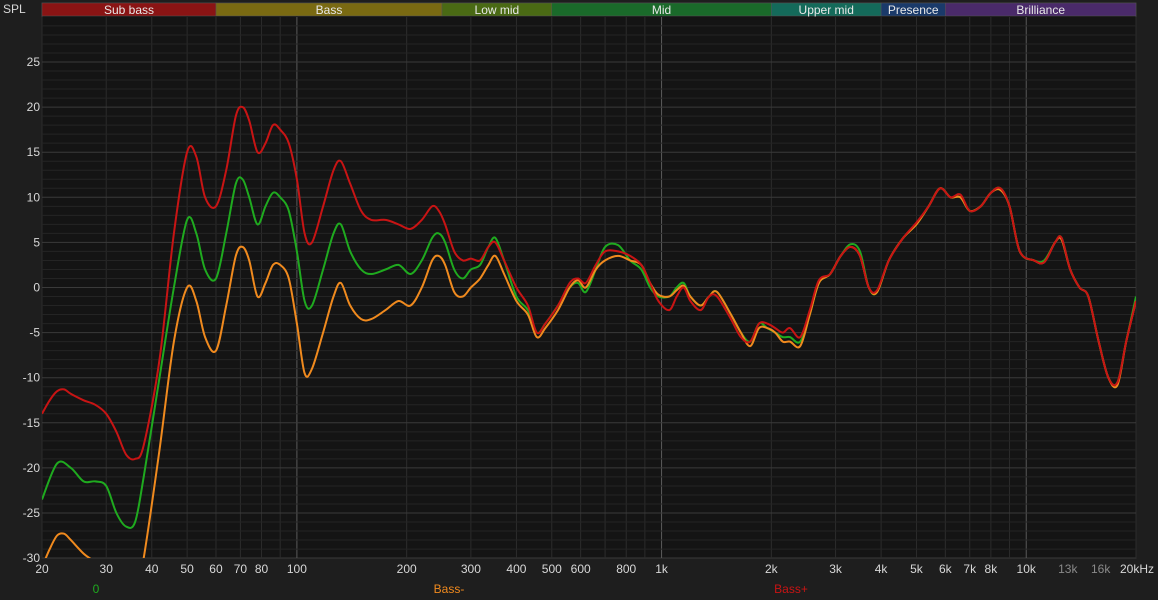  I want to click on legend-entry: 0, so click(96, 589).